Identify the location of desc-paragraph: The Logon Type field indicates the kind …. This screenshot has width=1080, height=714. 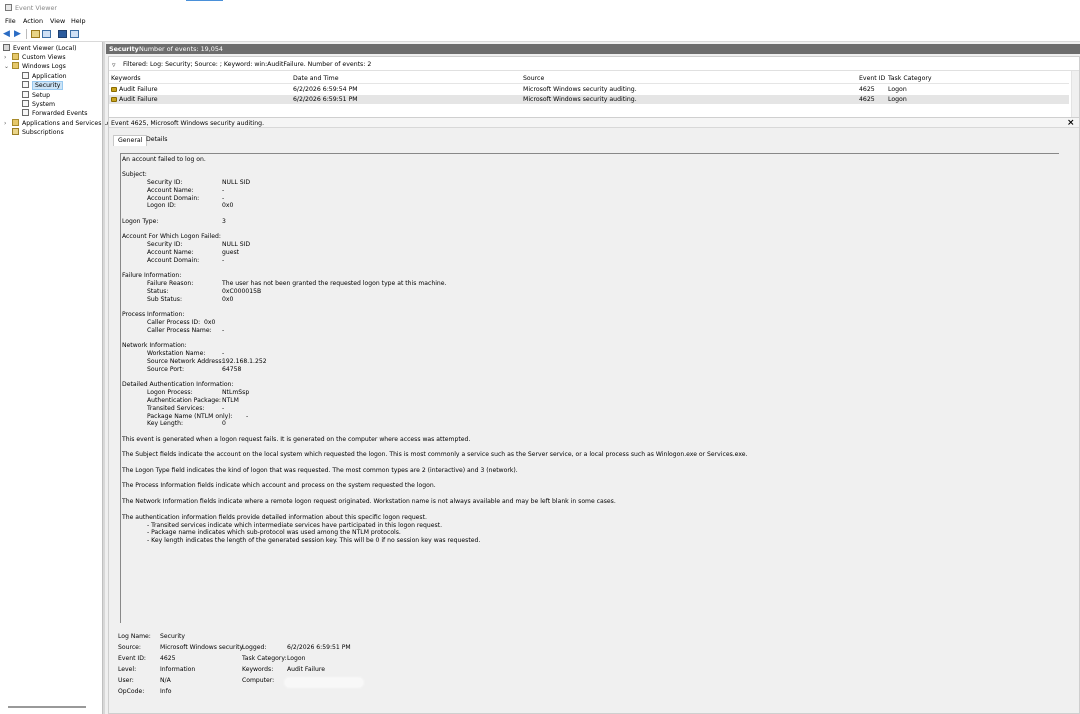
(320, 470).